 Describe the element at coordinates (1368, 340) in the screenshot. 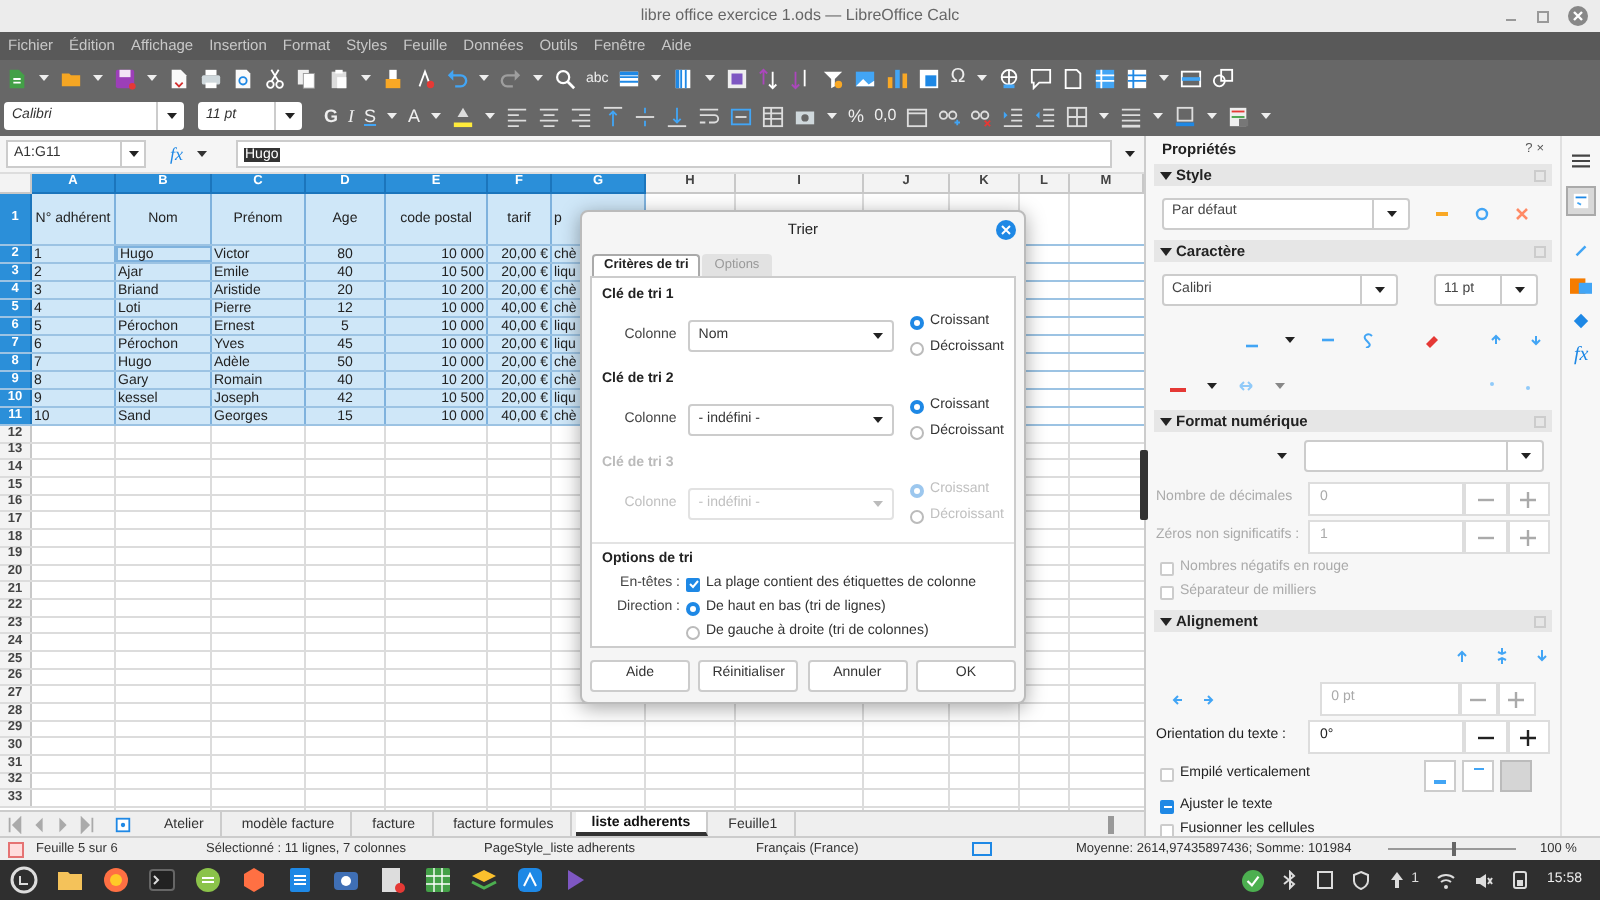

I see `shadow-icon` at that location.